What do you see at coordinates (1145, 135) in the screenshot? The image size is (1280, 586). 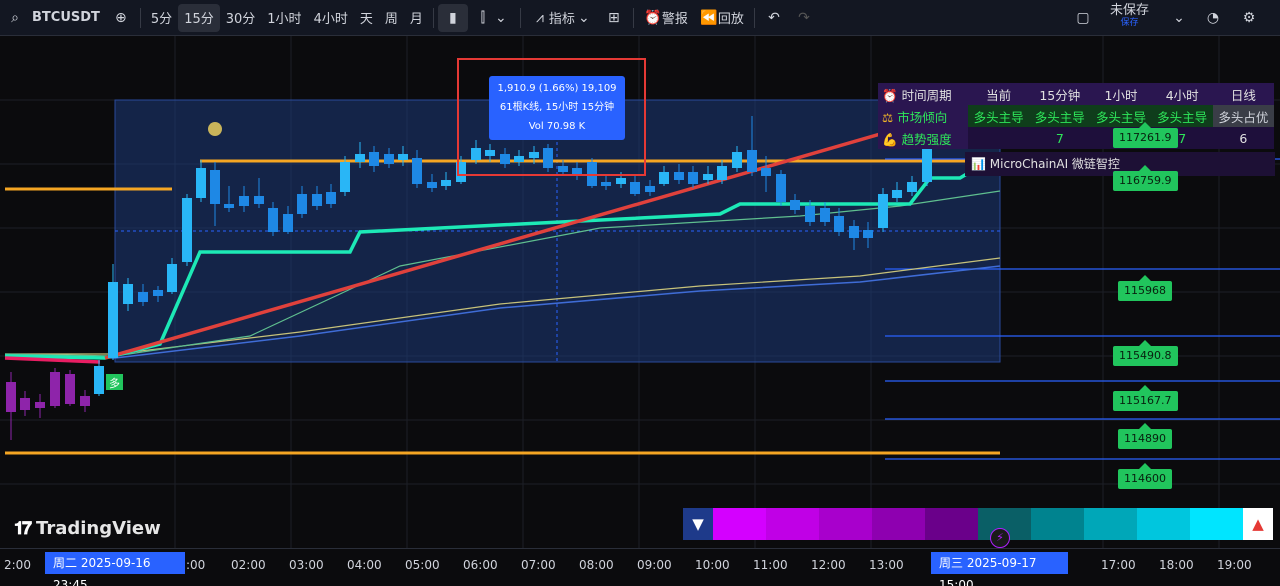 I see `price-level-tag: 117261.9` at bounding box center [1145, 135].